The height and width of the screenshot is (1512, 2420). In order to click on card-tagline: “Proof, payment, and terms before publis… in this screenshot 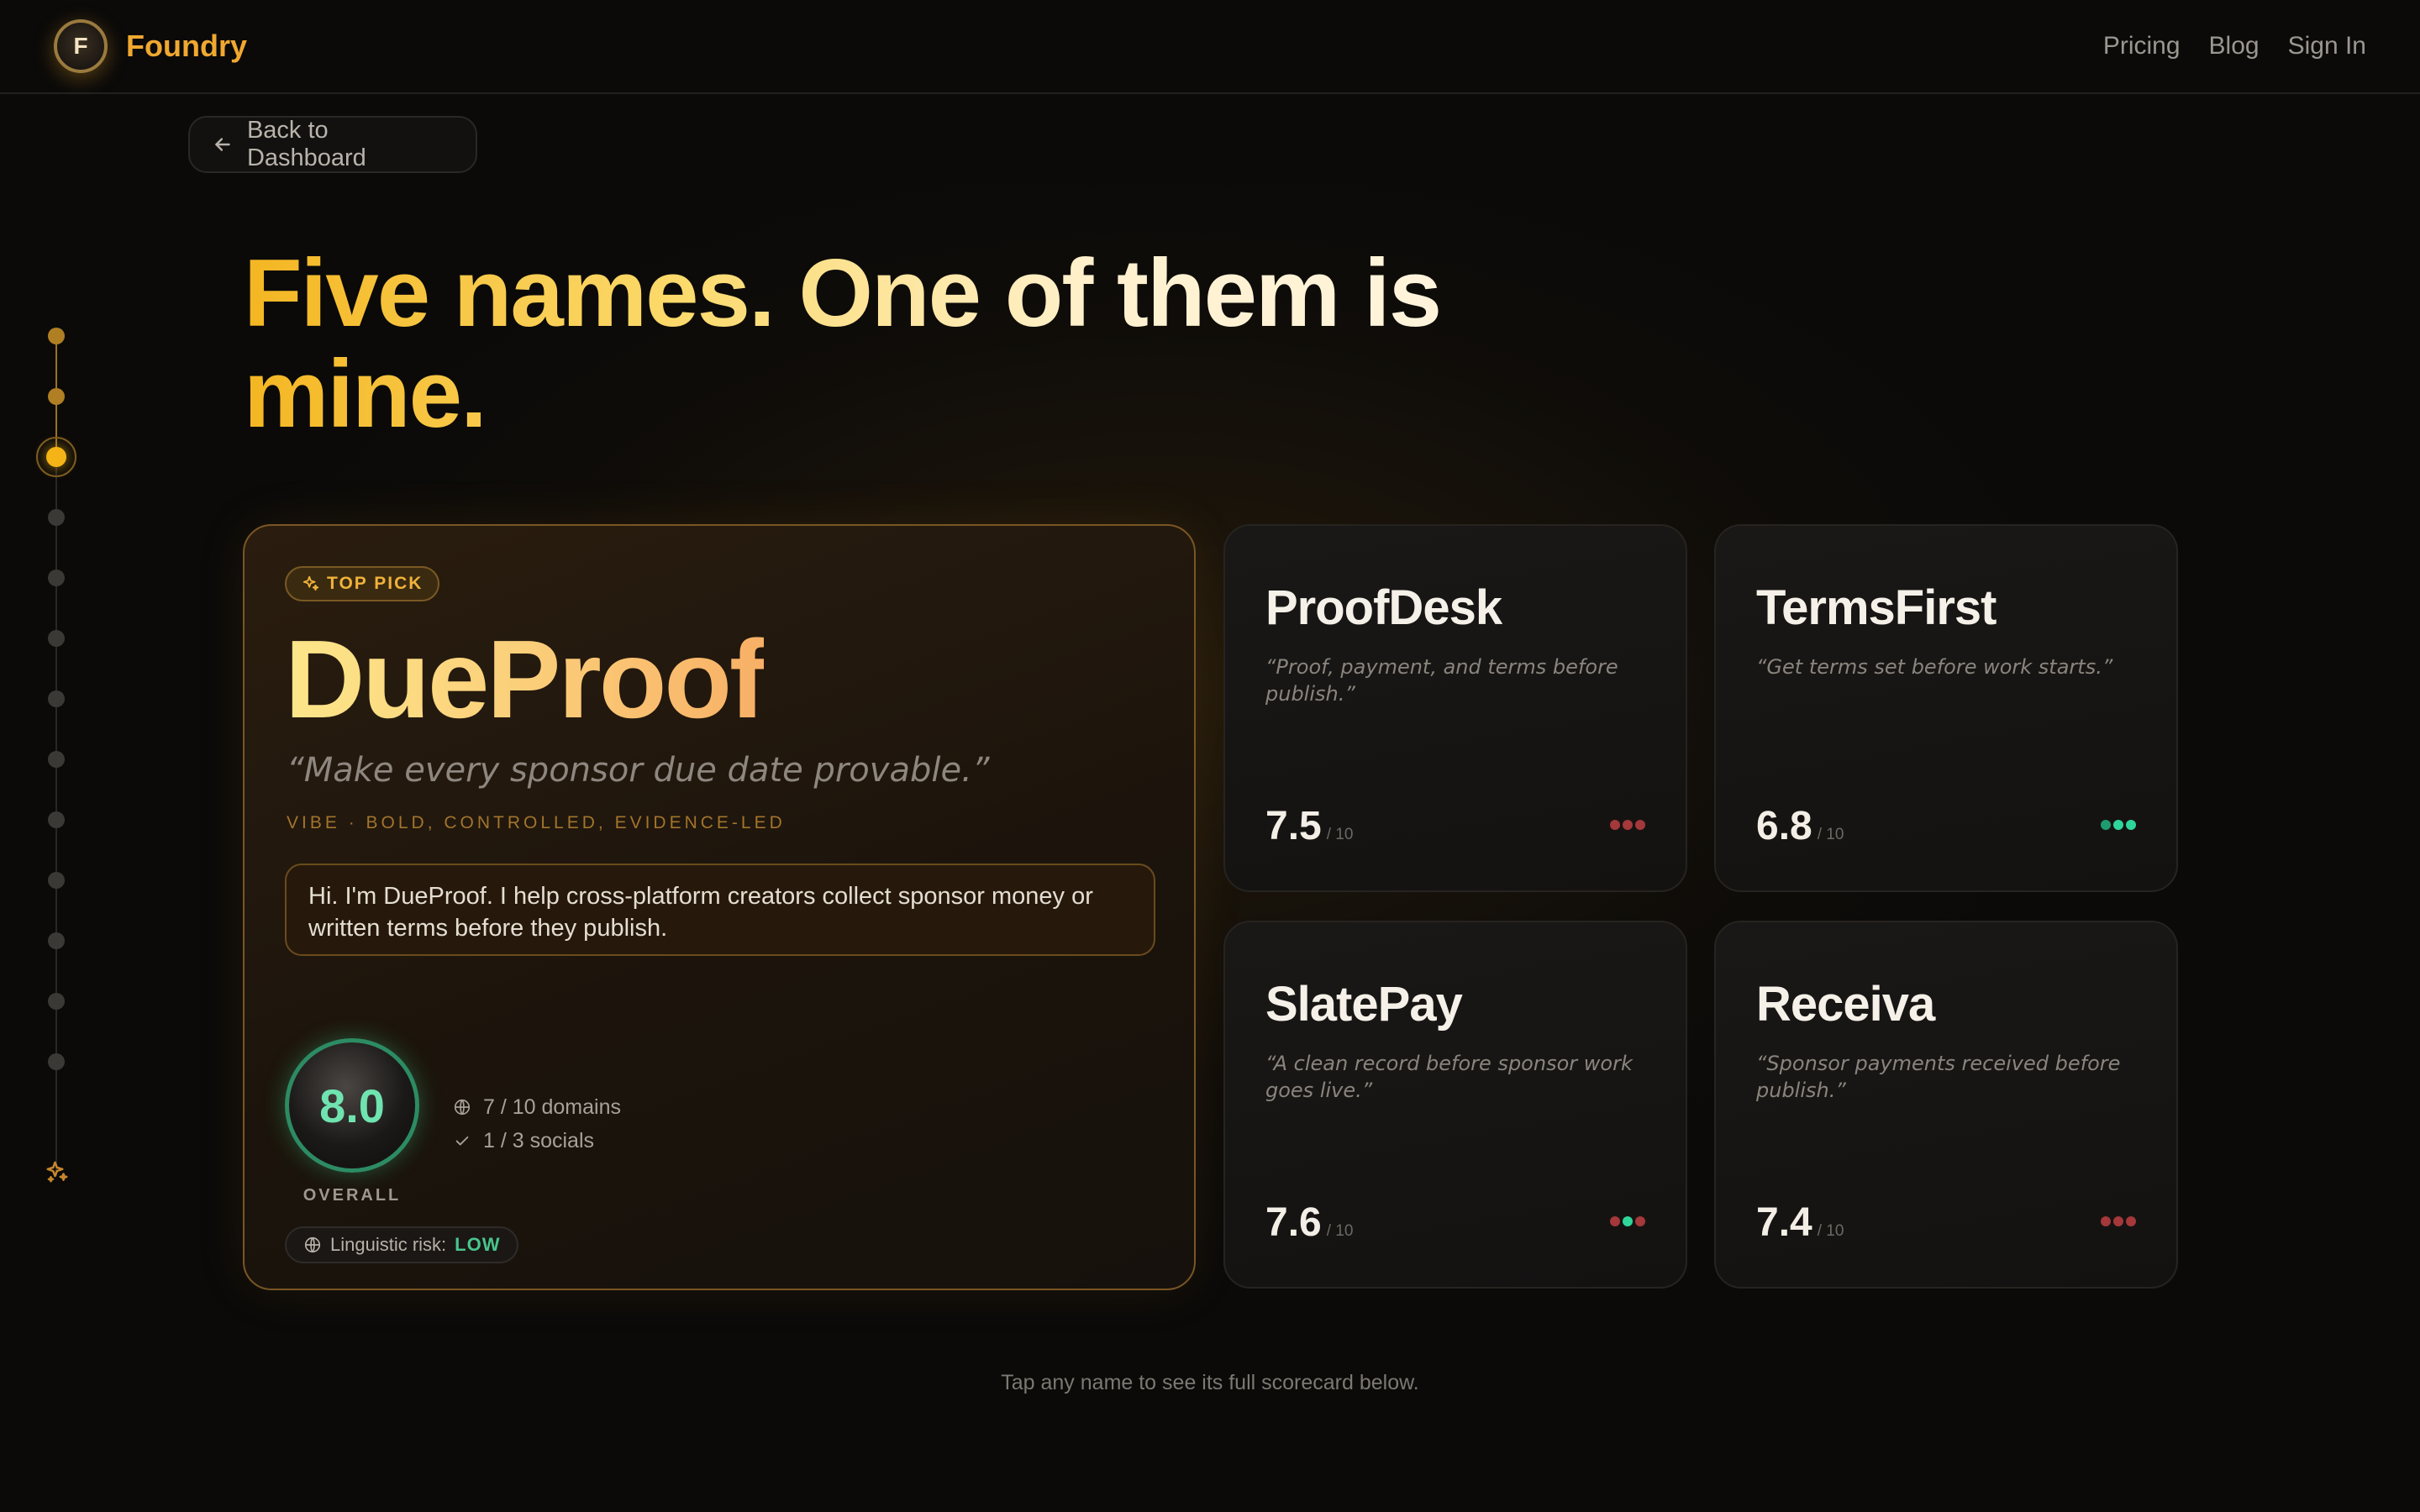, I will do `click(1441, 680)`.